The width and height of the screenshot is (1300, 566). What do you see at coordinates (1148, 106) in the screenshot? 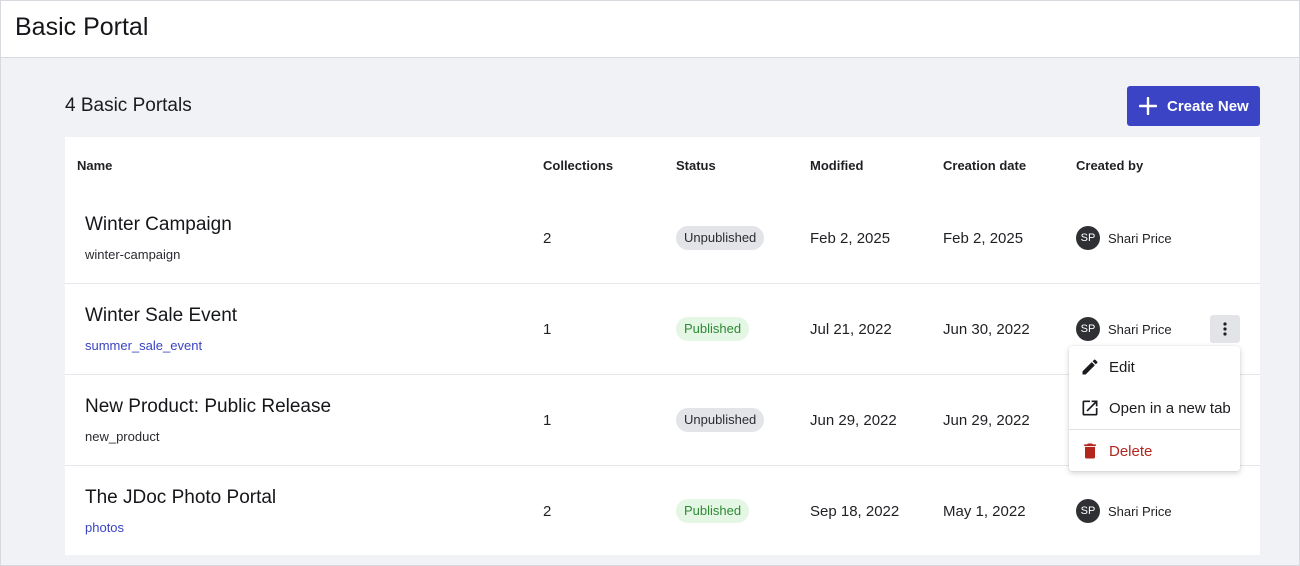
I see `plus-icon` at bounding box center [1148, 106].